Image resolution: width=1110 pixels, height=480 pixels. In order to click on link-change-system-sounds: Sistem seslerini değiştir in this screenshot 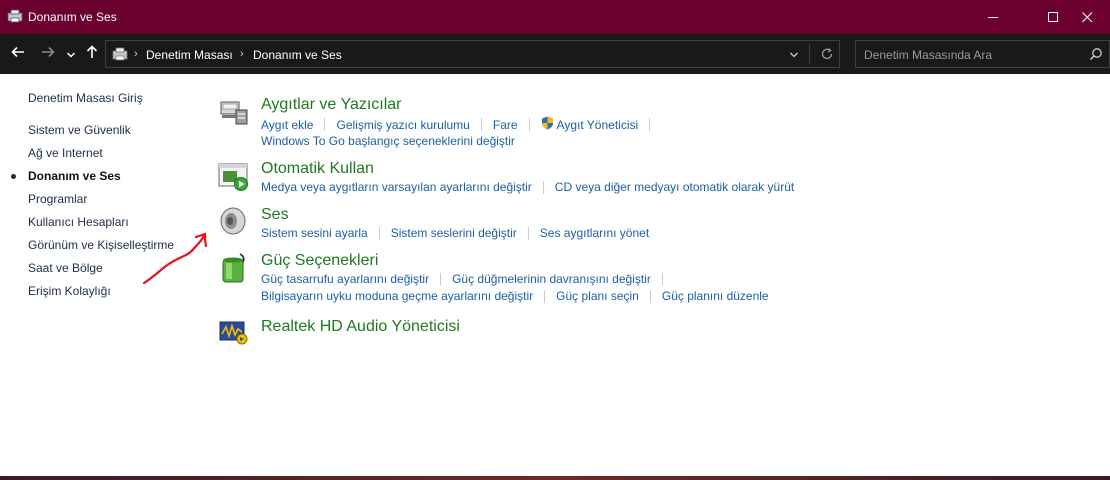, I will do `click(454, 233)`.